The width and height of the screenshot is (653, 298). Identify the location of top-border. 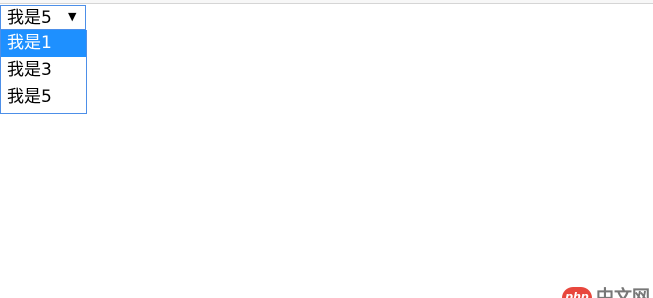
(326, 2).